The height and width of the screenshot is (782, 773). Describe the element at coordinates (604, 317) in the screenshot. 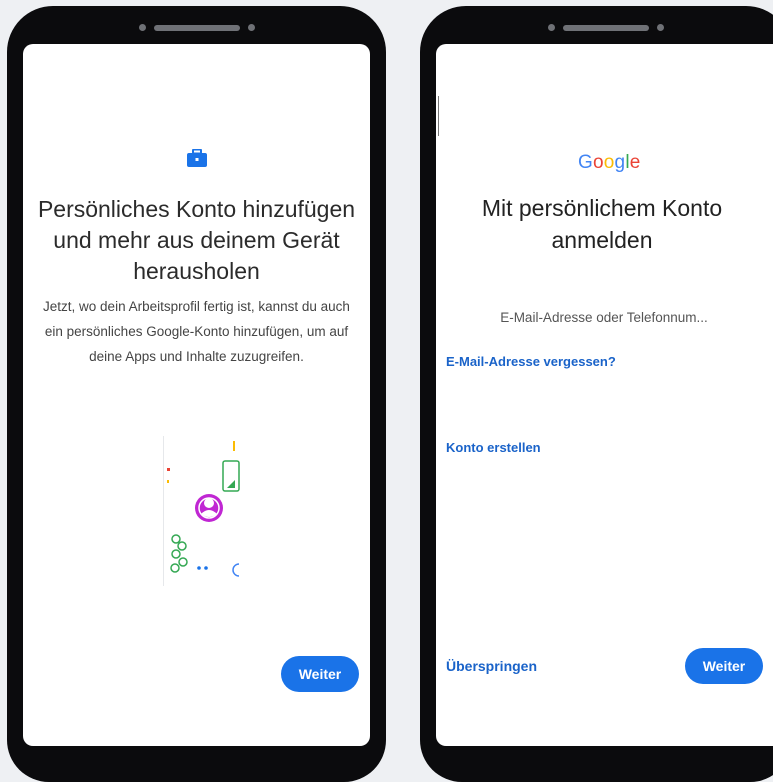

I see `email-field` at that location.